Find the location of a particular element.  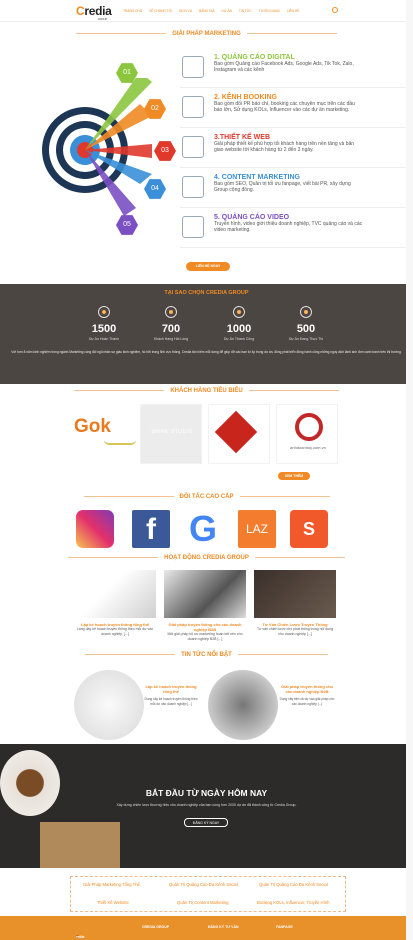

flag-icon is located at coordinates (193, 107).